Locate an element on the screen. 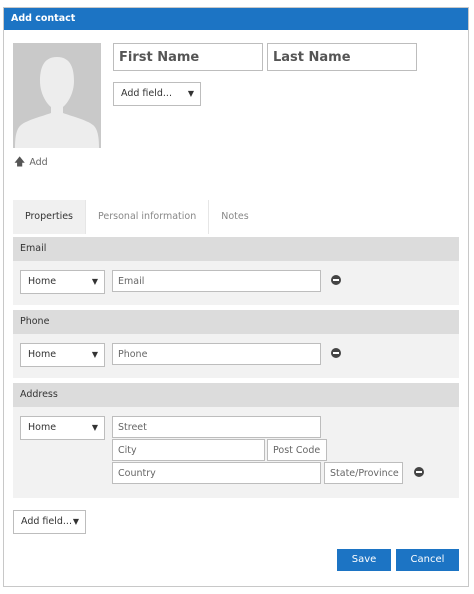  first-name-input is located at coordinates (188, 57).